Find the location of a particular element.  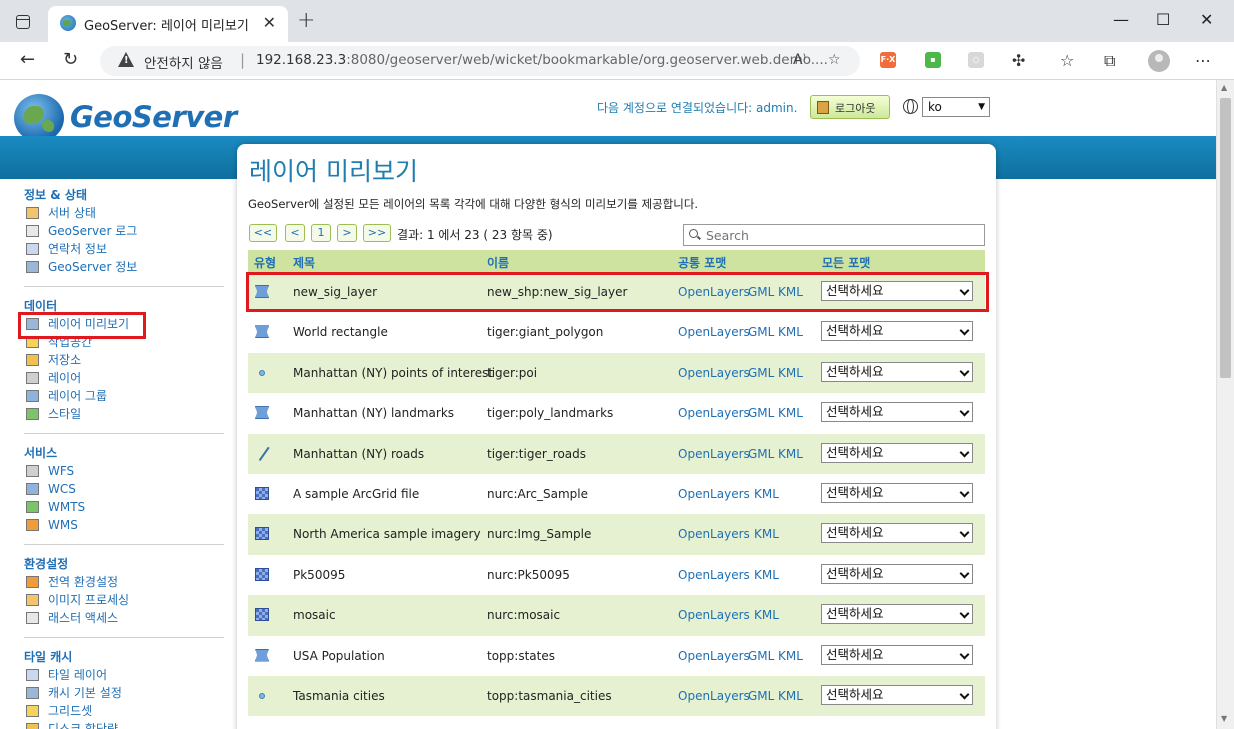

sidebar-item: 저장소 is located at coordinates (124, 360).